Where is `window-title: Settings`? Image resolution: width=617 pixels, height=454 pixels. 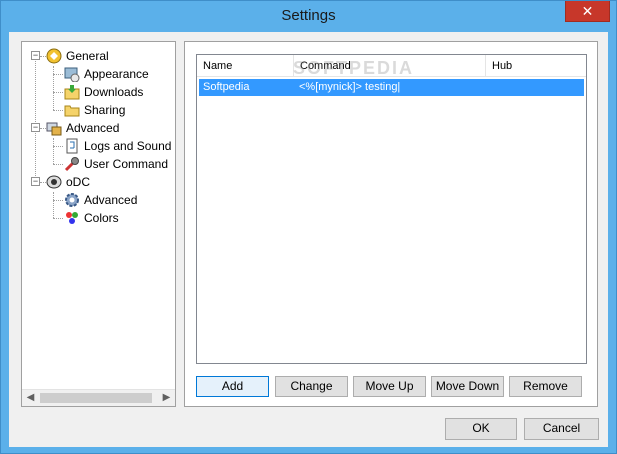 window-title: Settings is located at coordinates (308, 15).